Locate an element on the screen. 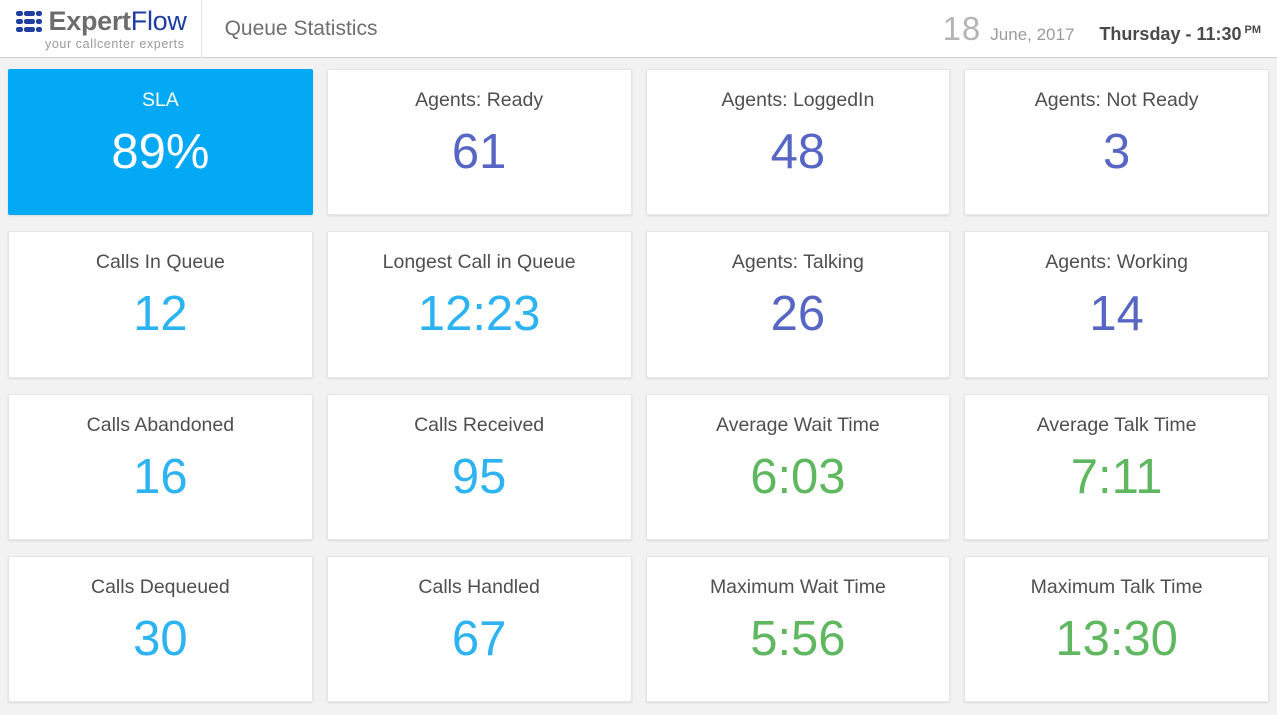 This screenshot has height=715, width=1277. stat-tile-label: Agents: Not Ready is located at coordinates (1116, 100).